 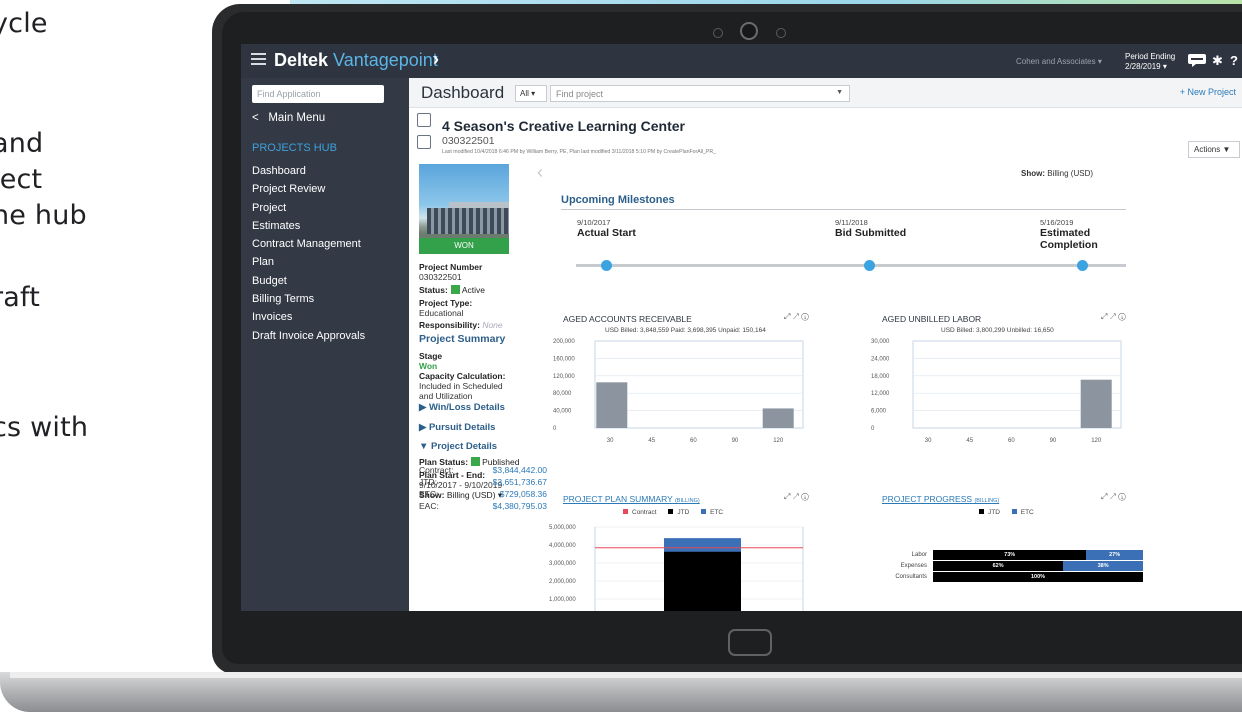 I want to click on sidebar-item-project: Project, so click(x=325, y=208).